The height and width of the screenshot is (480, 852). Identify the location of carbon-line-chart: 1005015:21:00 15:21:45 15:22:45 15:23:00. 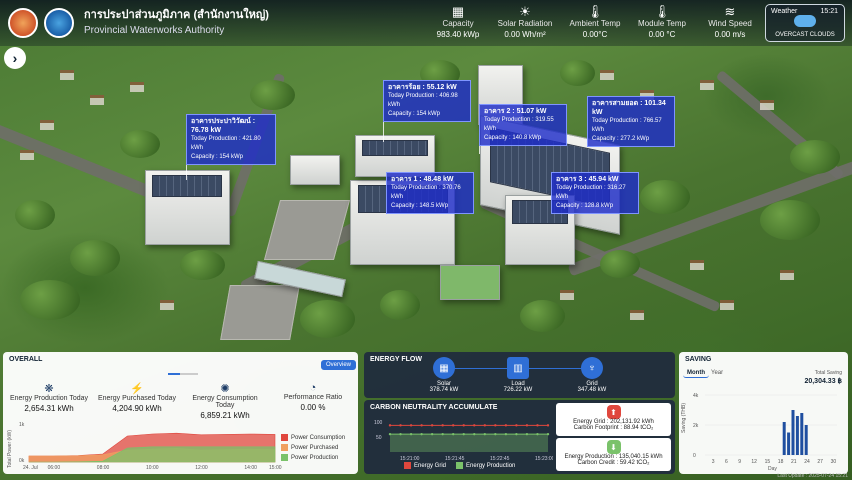
(463, 441).